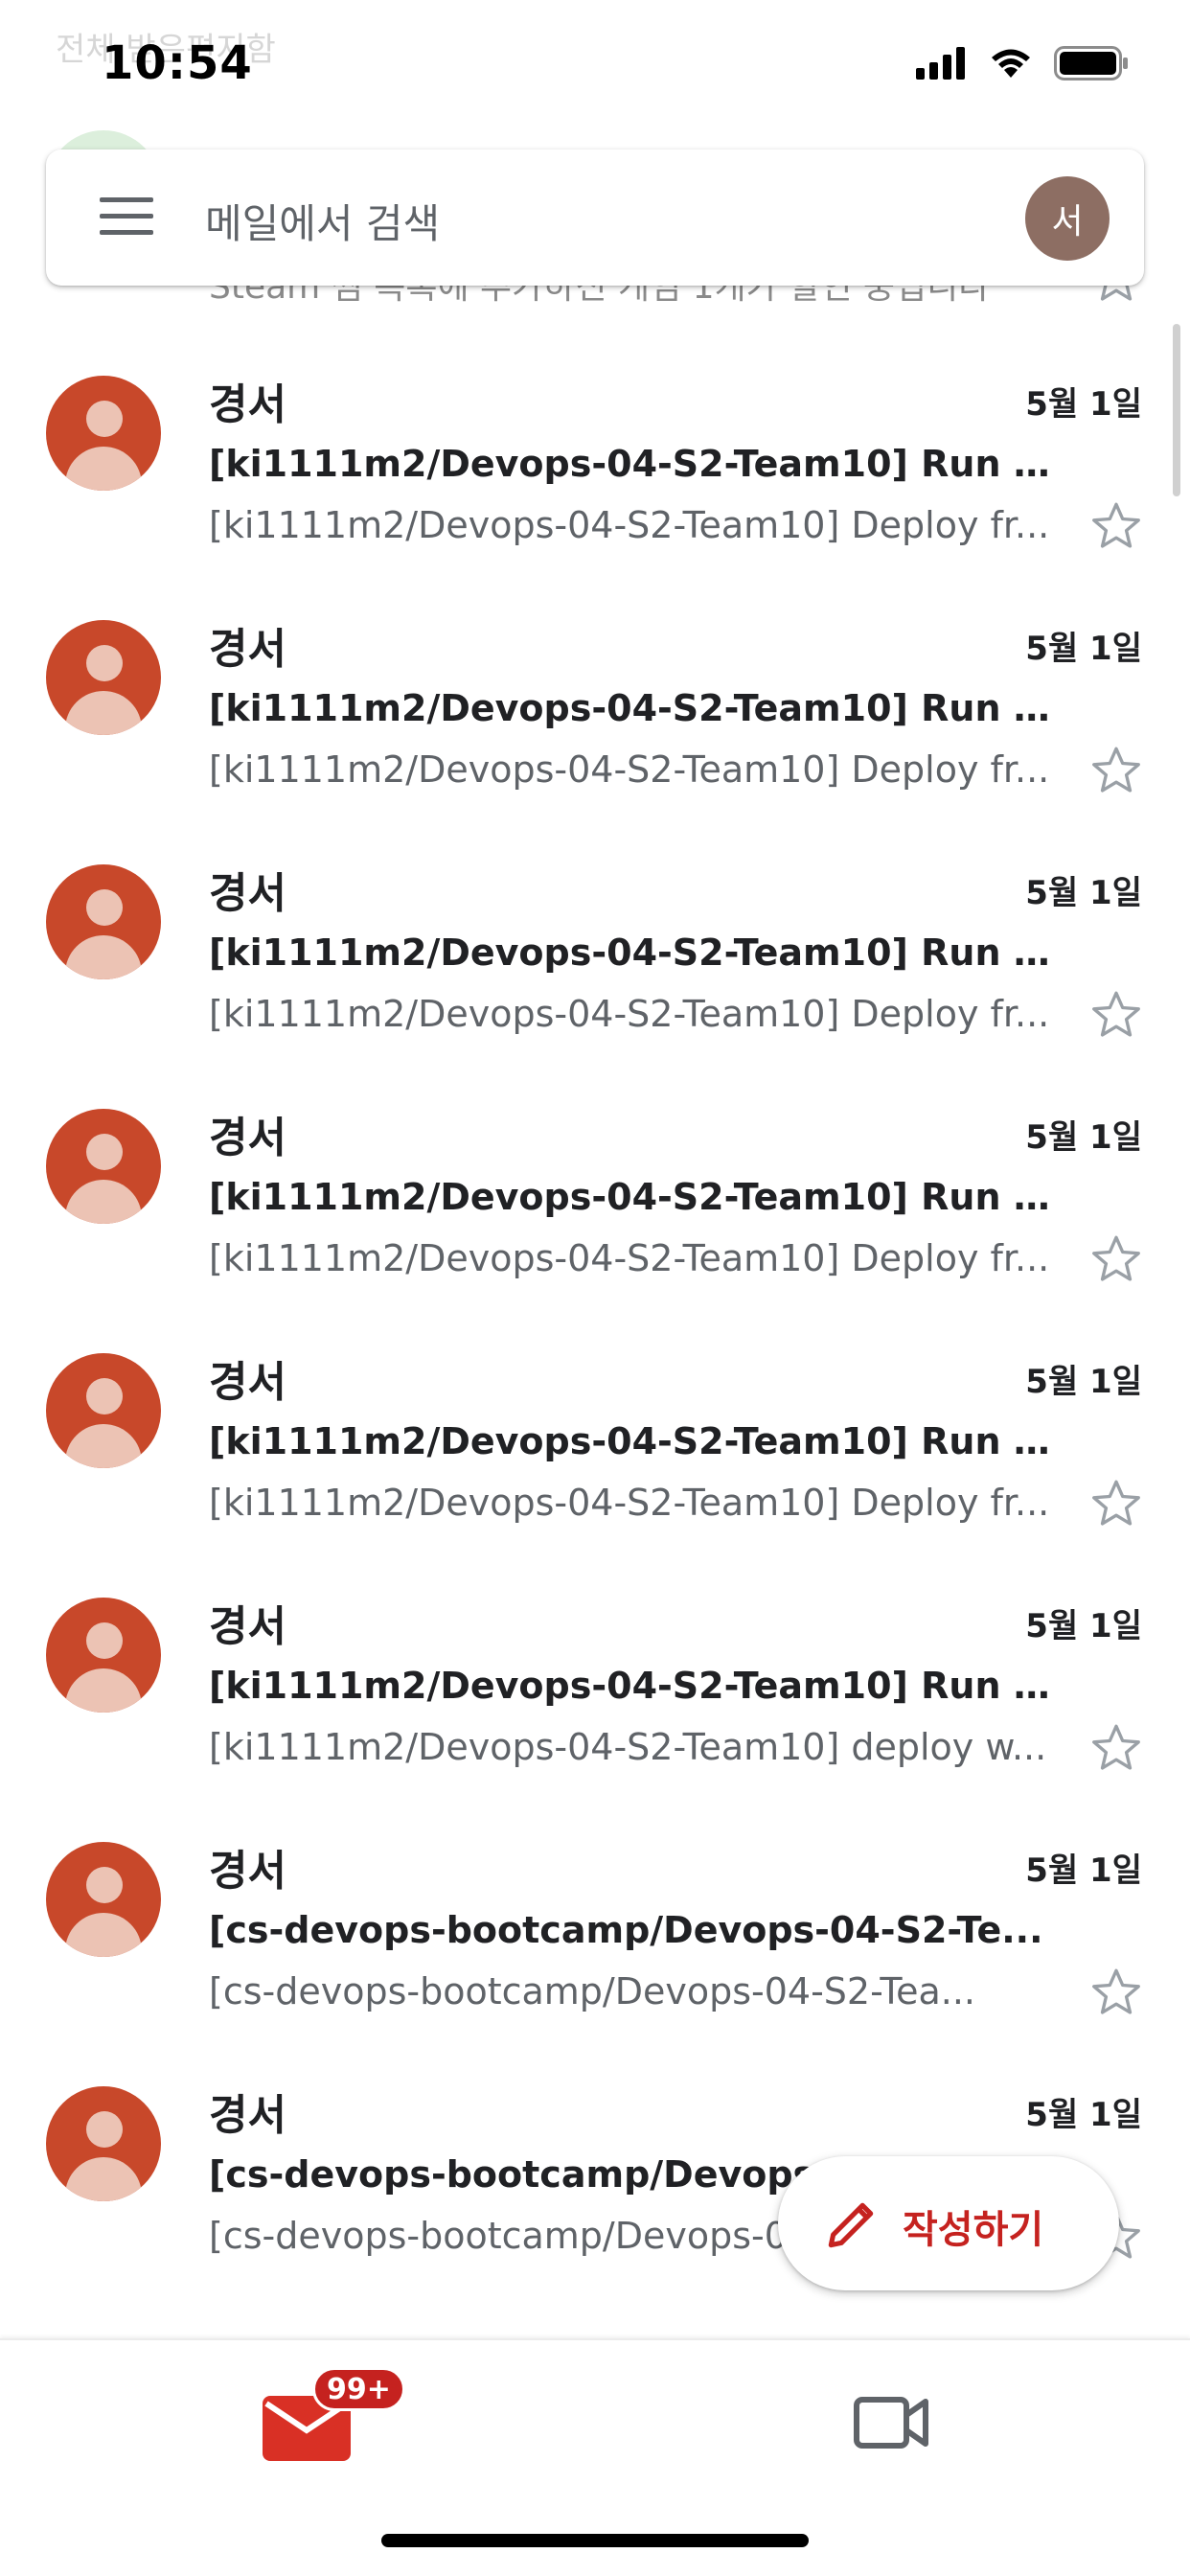  I want to click on pencil-icon, so click(851, 2225).